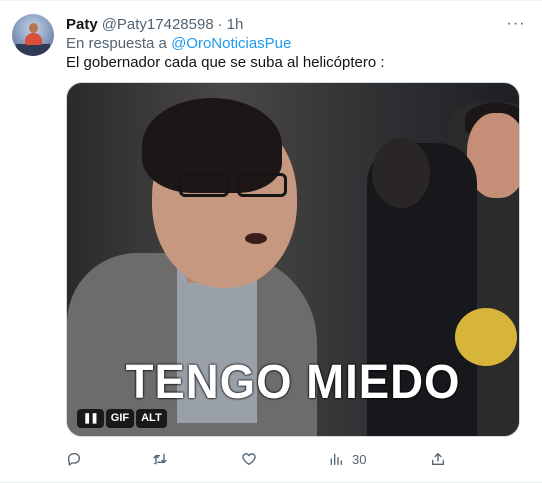 This screenshot has width=542, height=483. What do you see at coordinates (204, 185) in the screenshot?
I see `glasses-left-lens` at bounding box center [204, 185].